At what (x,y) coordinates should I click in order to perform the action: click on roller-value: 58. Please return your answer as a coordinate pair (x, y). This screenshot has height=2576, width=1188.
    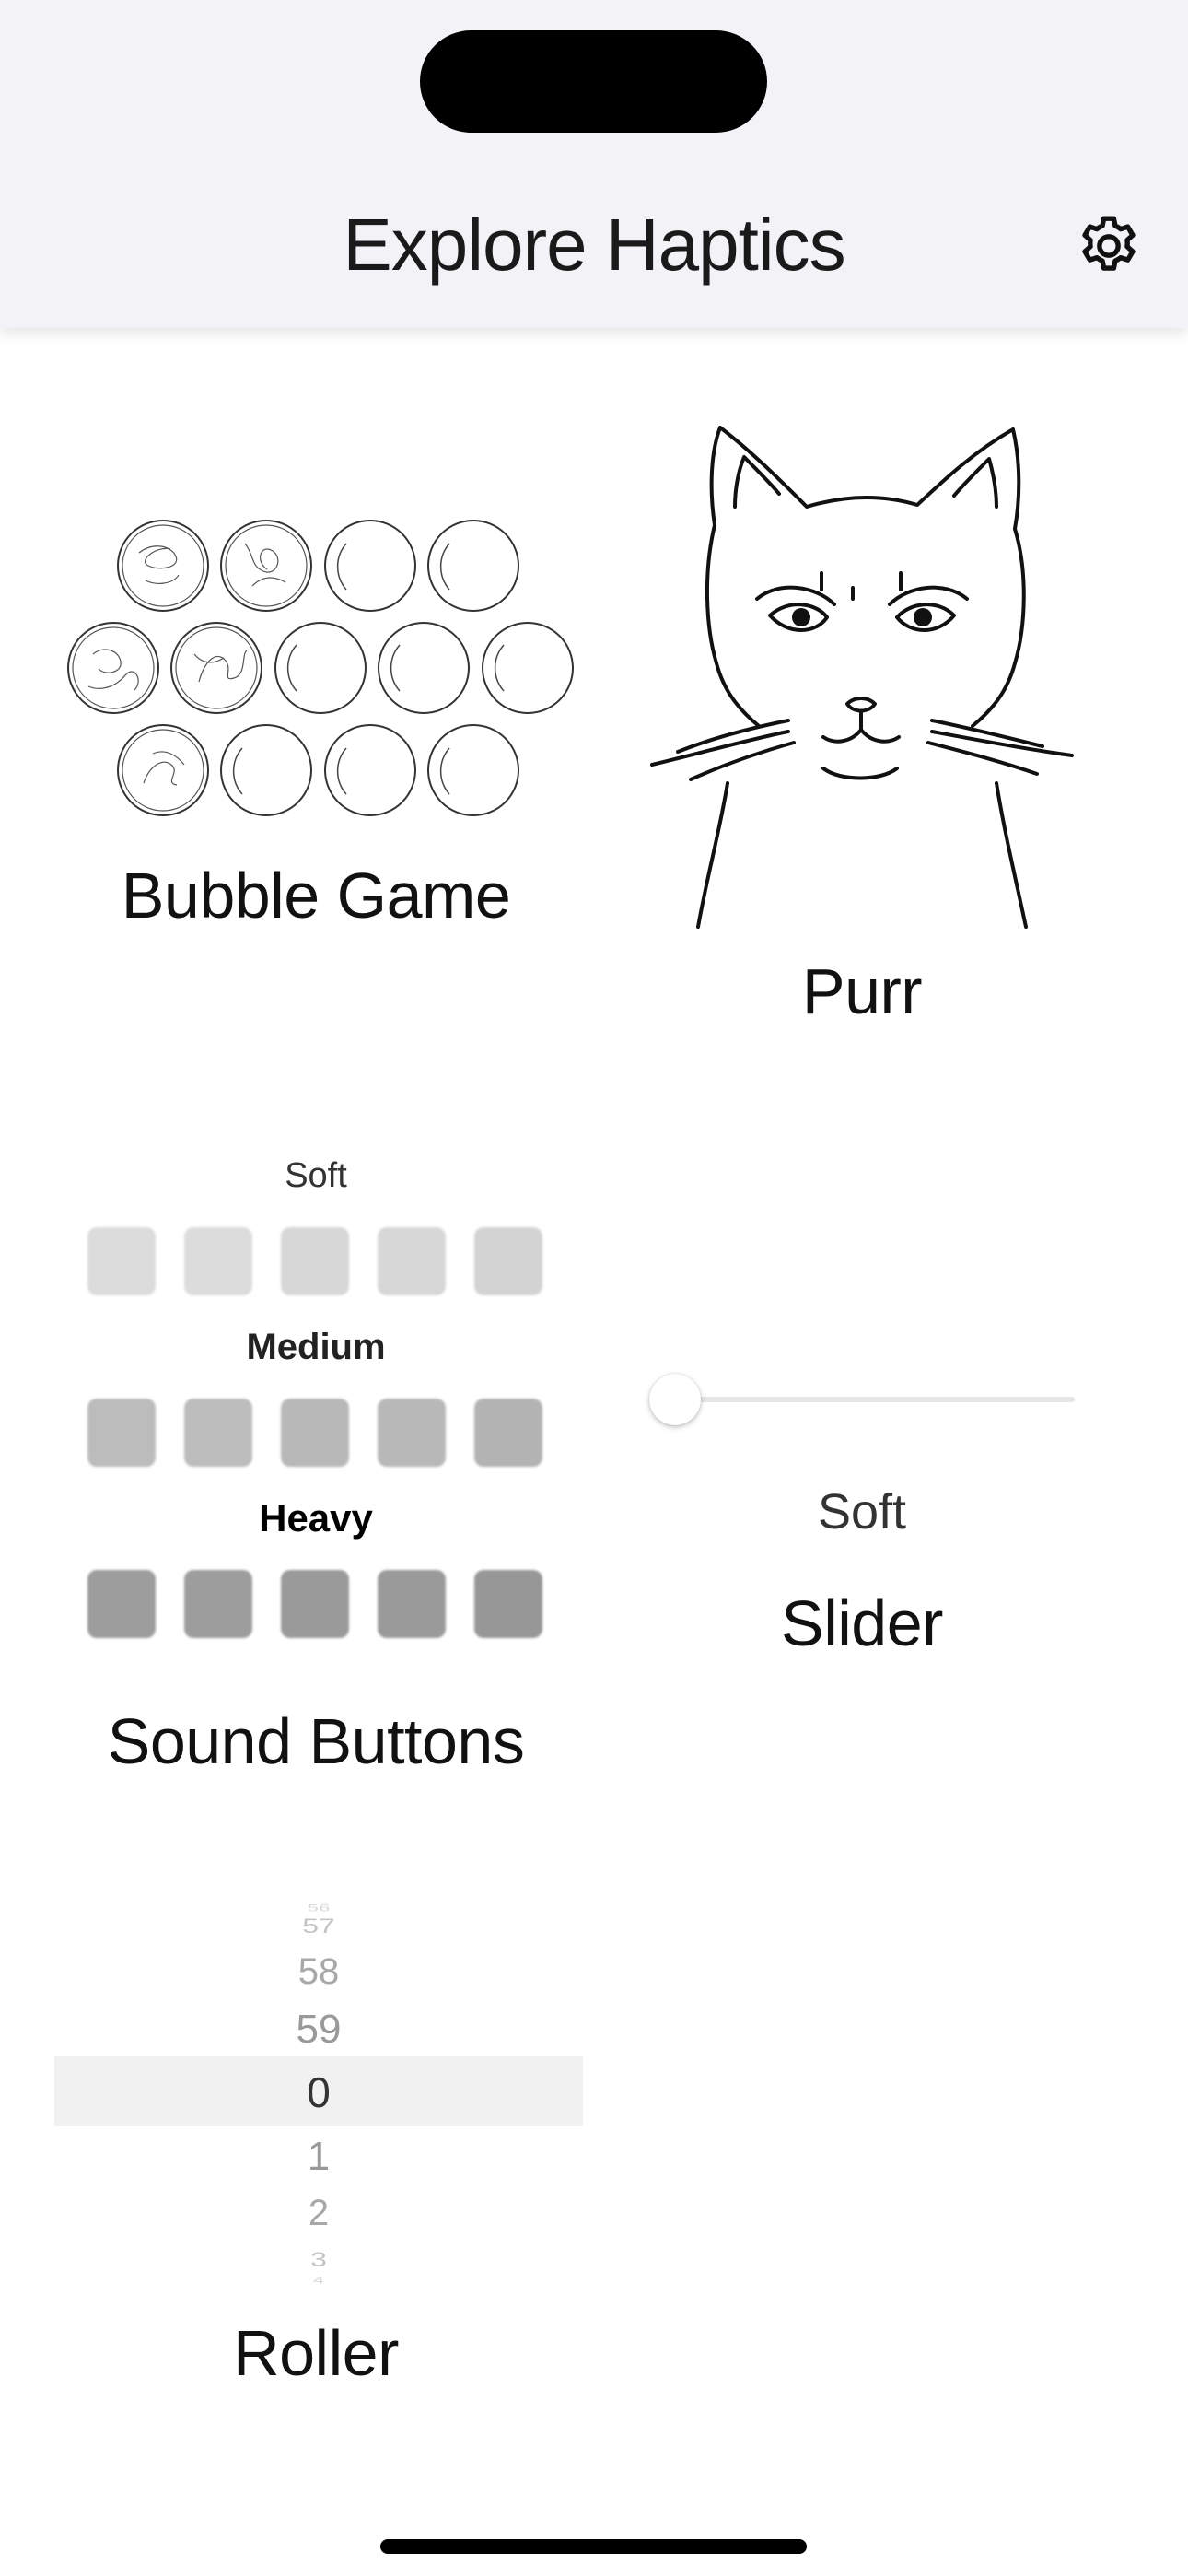
    Looking at the image, I should click on (318, 1972).